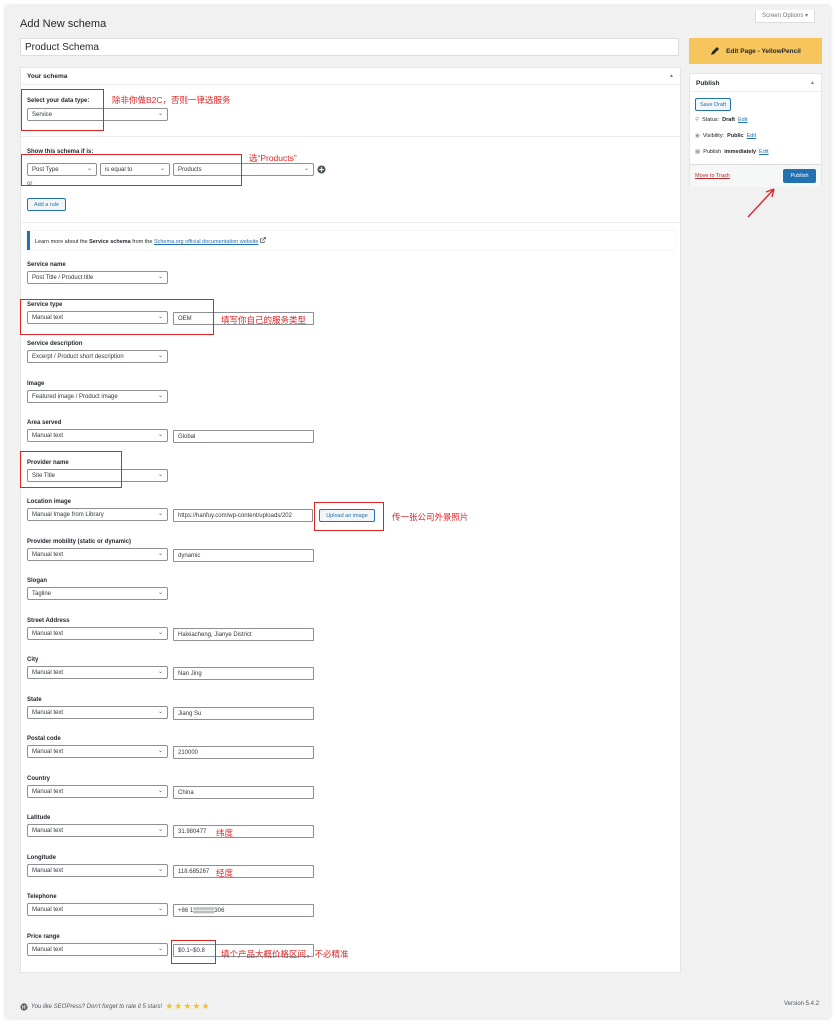  Describe the element at coordinates (42, 897) in the screenshot. I see `field-label: Telephone` at that location.